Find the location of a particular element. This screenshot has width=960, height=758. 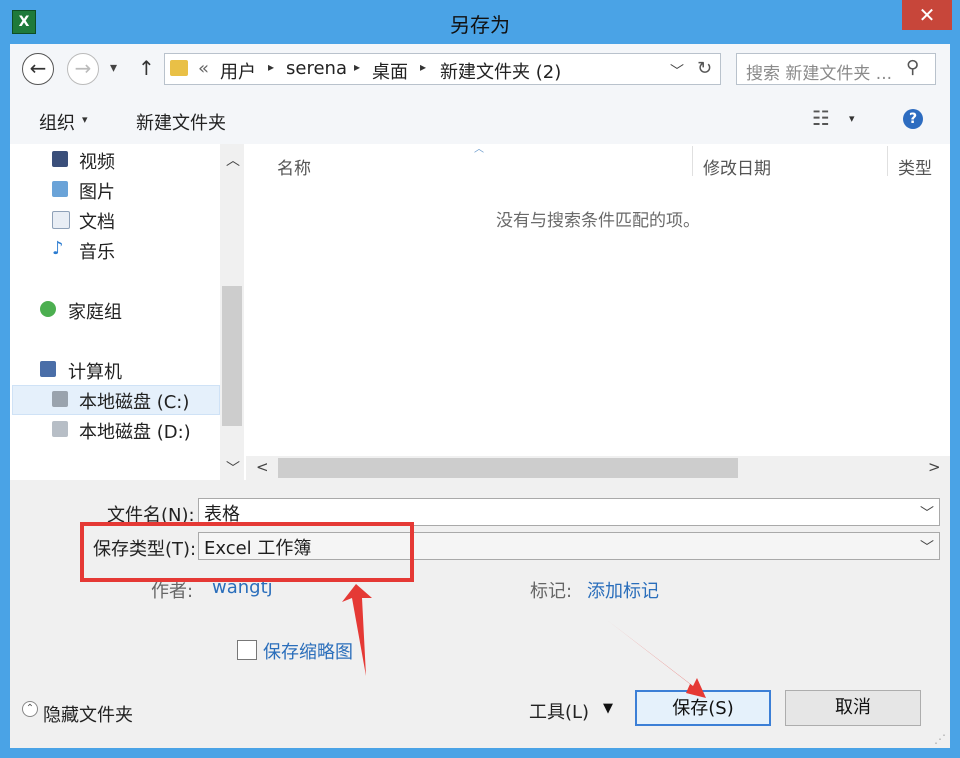

annotation-arrows is located at coordinates (524, 641).